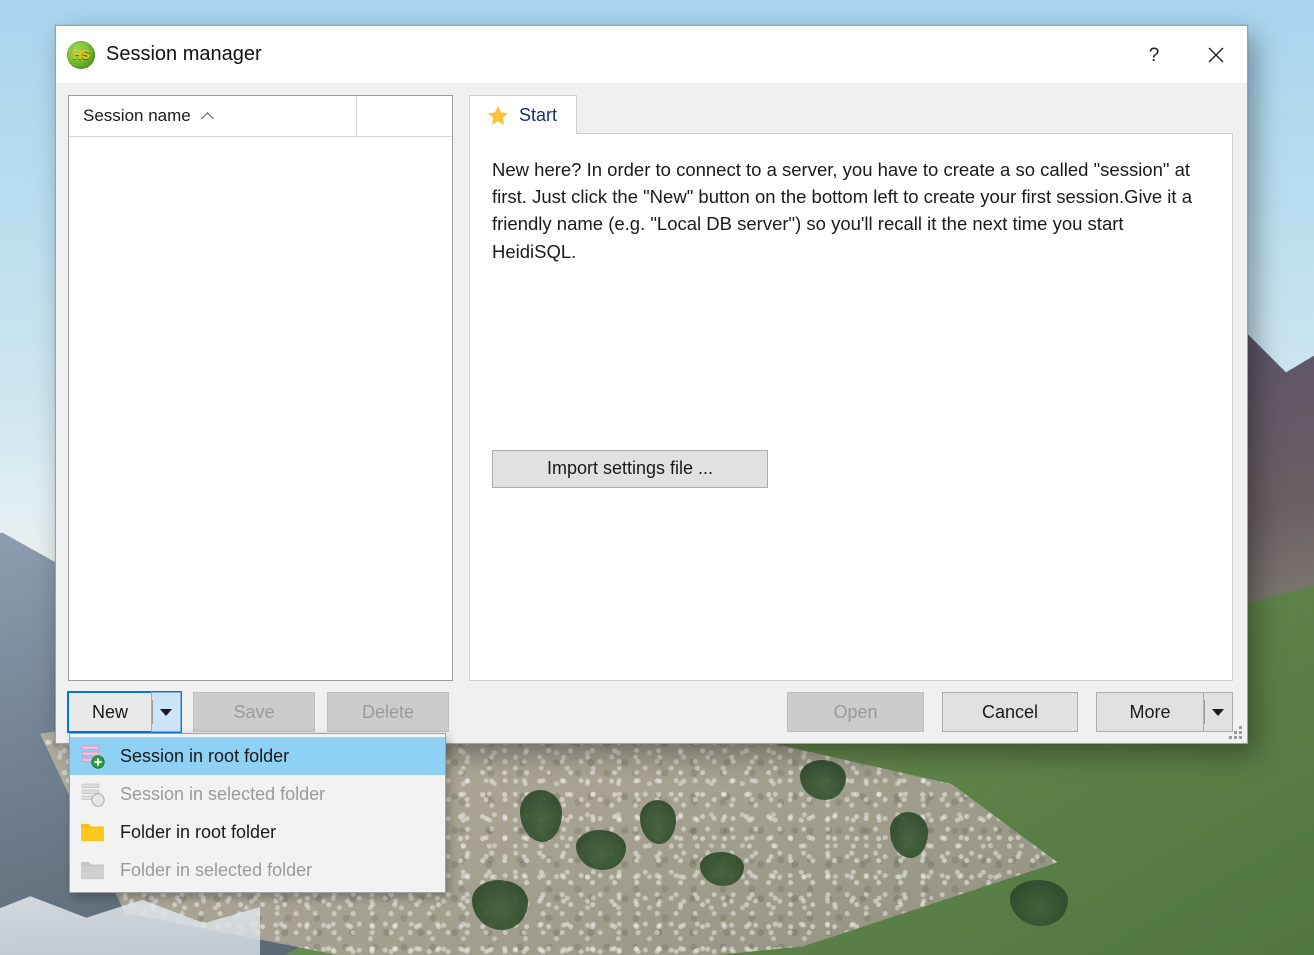 The width and height of the screenshot is (1314, 955). Describe the element at coordinates (137, 115) in the screenshot. I see `column-header-label: Session name` at that location.